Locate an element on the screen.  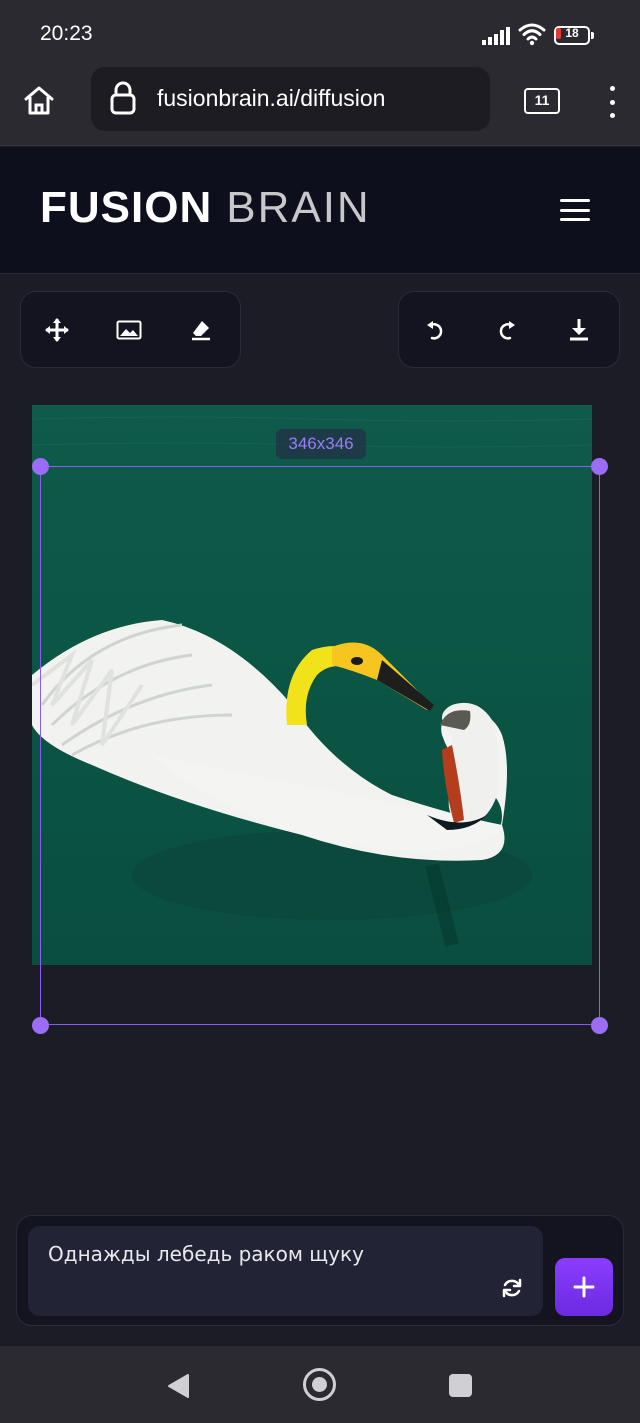
android-nav-bar is located at coordinates (320, 1384).